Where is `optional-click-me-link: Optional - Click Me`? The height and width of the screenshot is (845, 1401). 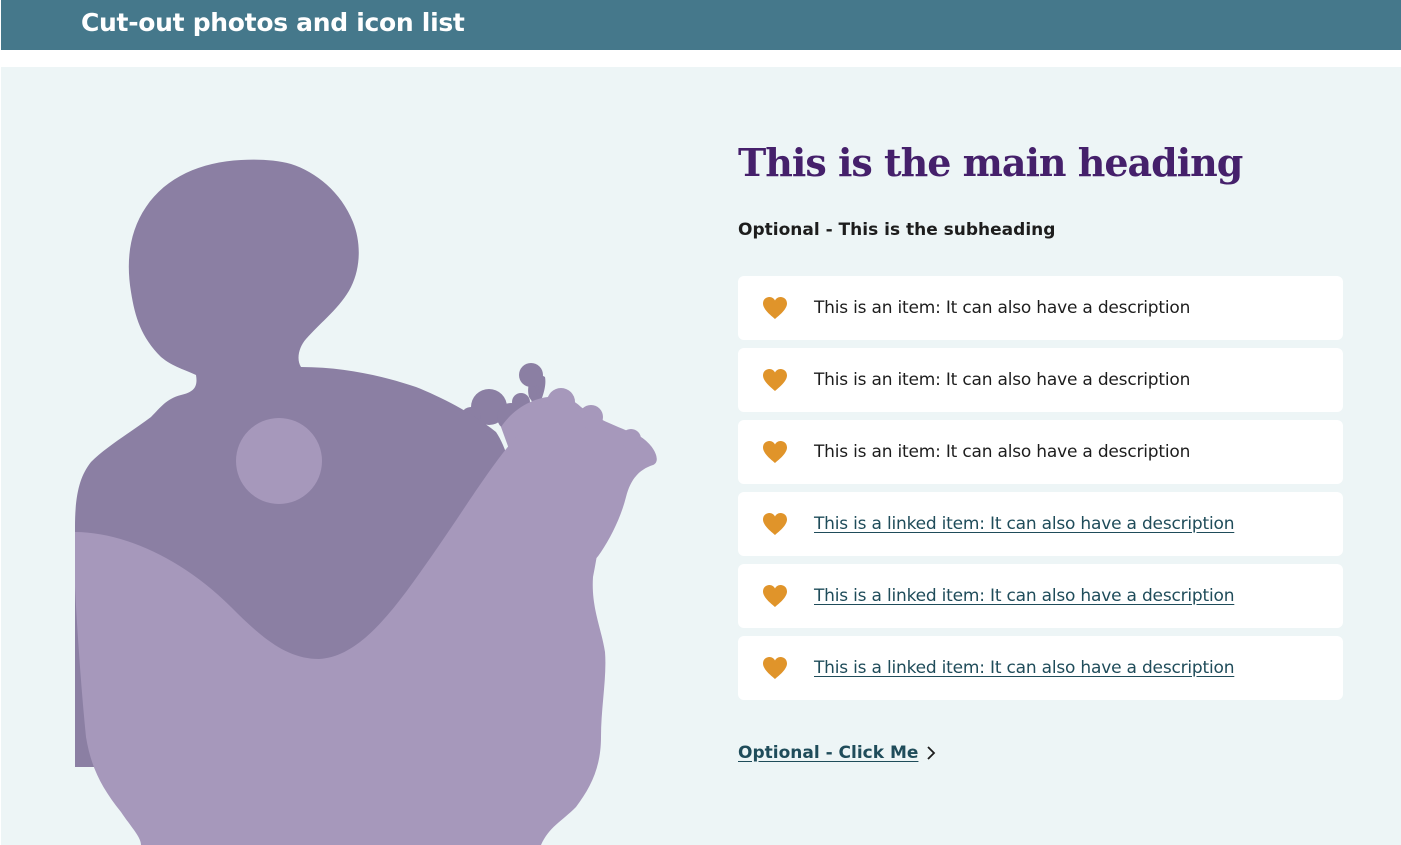
optional-click-me-link: Optional - Click Me is located at coordinates (837, 753).